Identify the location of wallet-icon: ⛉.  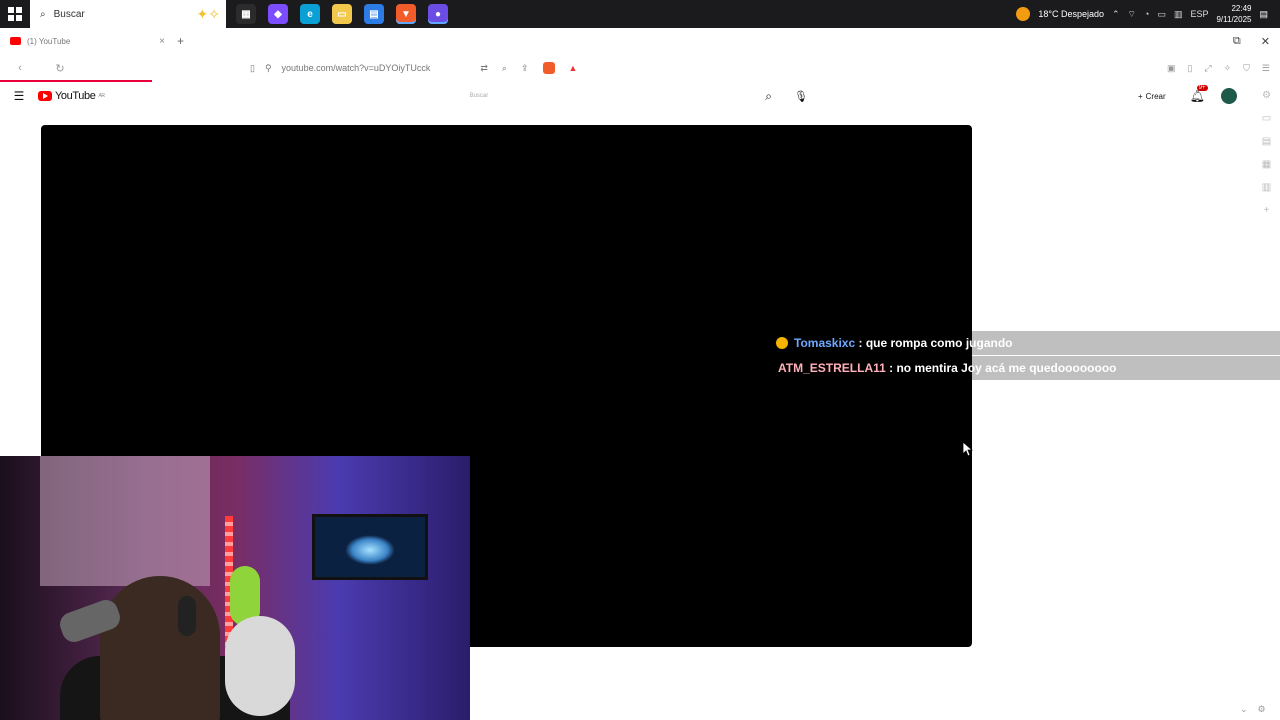
(1246, 68).